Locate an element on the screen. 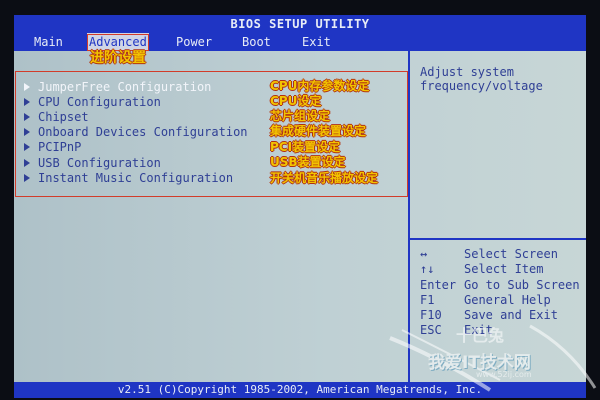 Image resolution: width=600 pixels, height=400 pixels. up-down-arrows-icon: ↑↓ is located at coordinates (427, 269).